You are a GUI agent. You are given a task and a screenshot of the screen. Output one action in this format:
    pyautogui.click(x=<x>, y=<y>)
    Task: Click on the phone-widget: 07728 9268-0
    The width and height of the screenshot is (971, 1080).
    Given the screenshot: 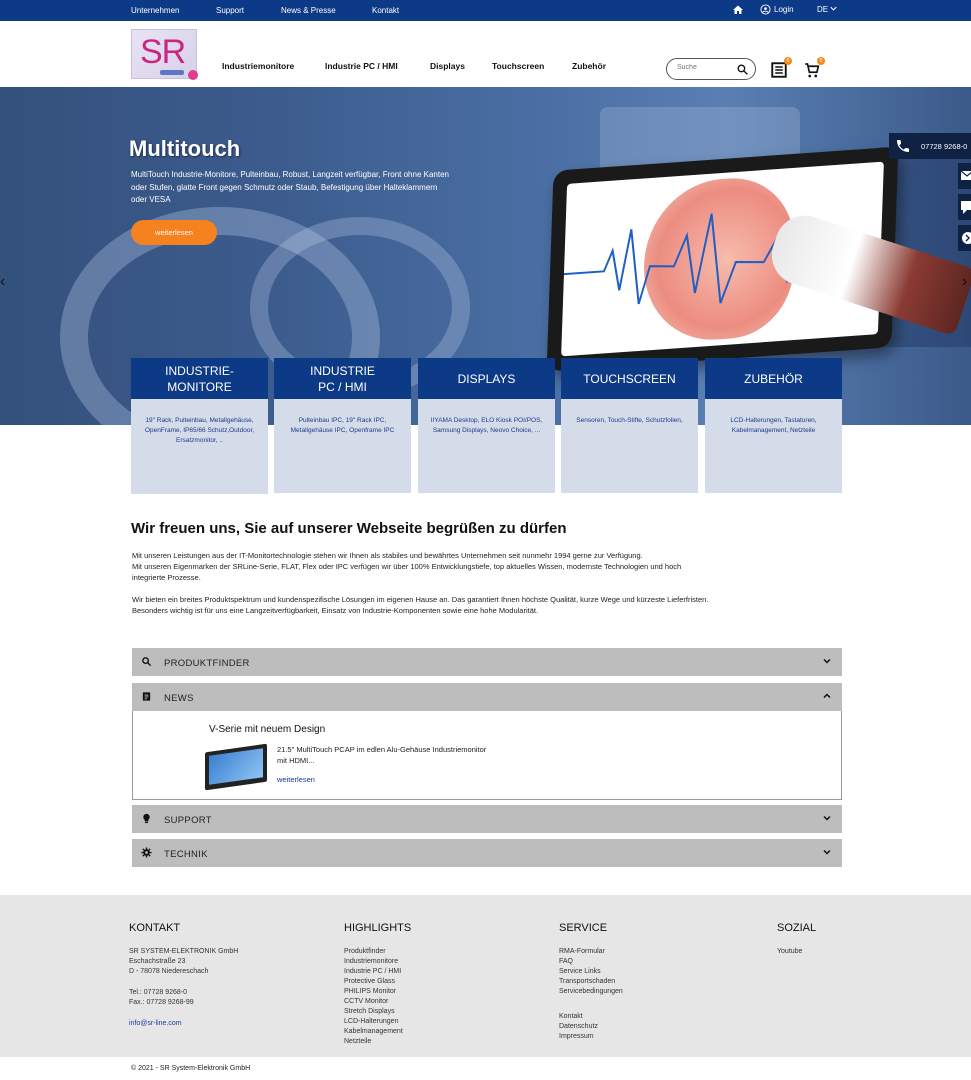 What is the action you would take?
    pyautogui.click(x=930, y=146)
    